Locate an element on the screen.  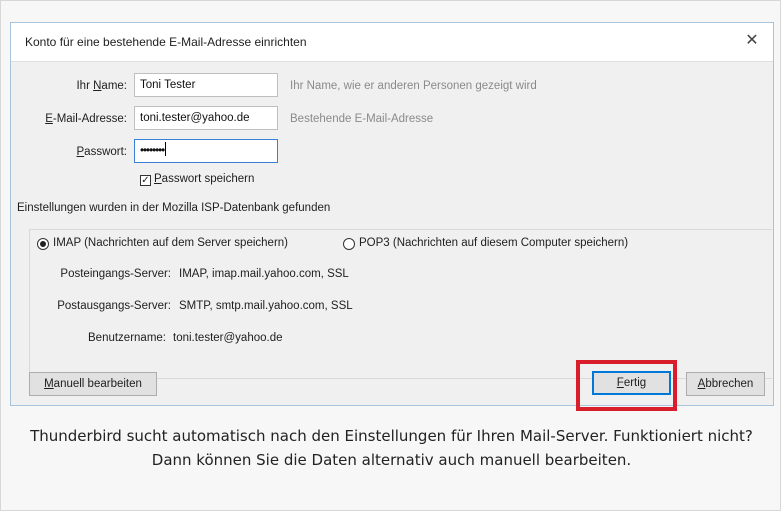
password-label: Passwort: is located at coordinates (102, 152).